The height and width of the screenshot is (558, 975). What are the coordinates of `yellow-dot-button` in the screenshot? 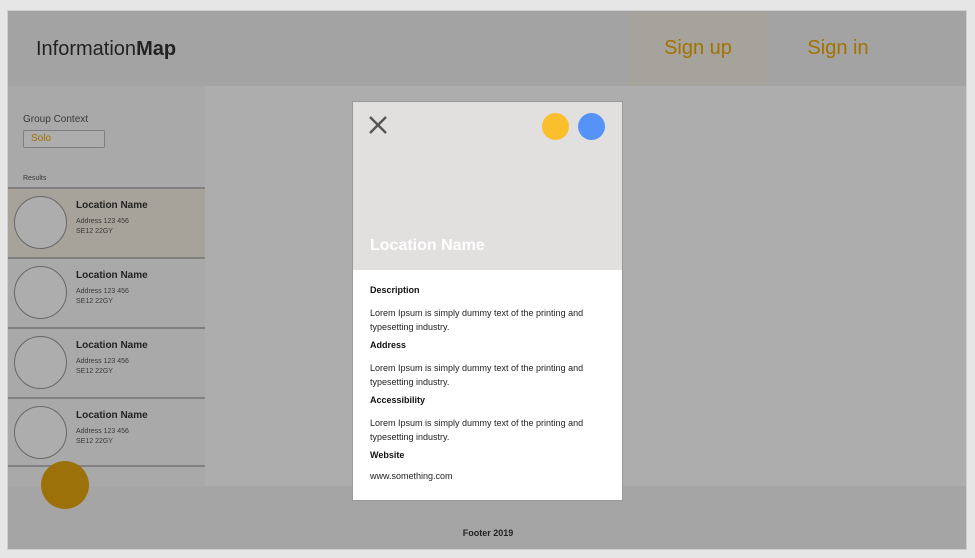 It's located at (555, 126).